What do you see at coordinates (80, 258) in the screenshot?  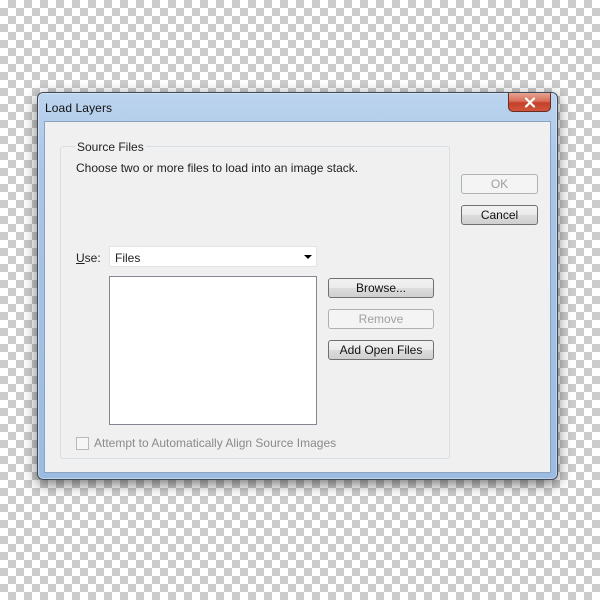 I see `use-label-mnemonic: U` at bounding box center [80, 258].